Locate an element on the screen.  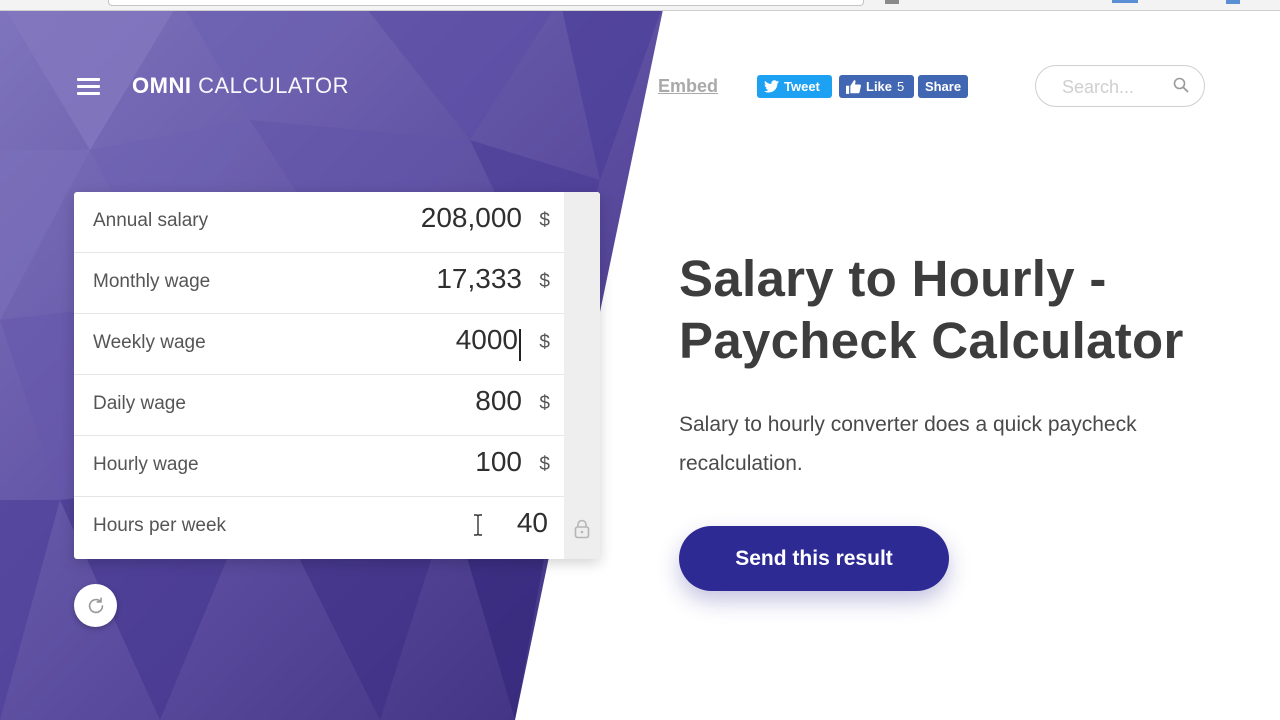
hours-per-week-input is located at coordinates (438, 523).